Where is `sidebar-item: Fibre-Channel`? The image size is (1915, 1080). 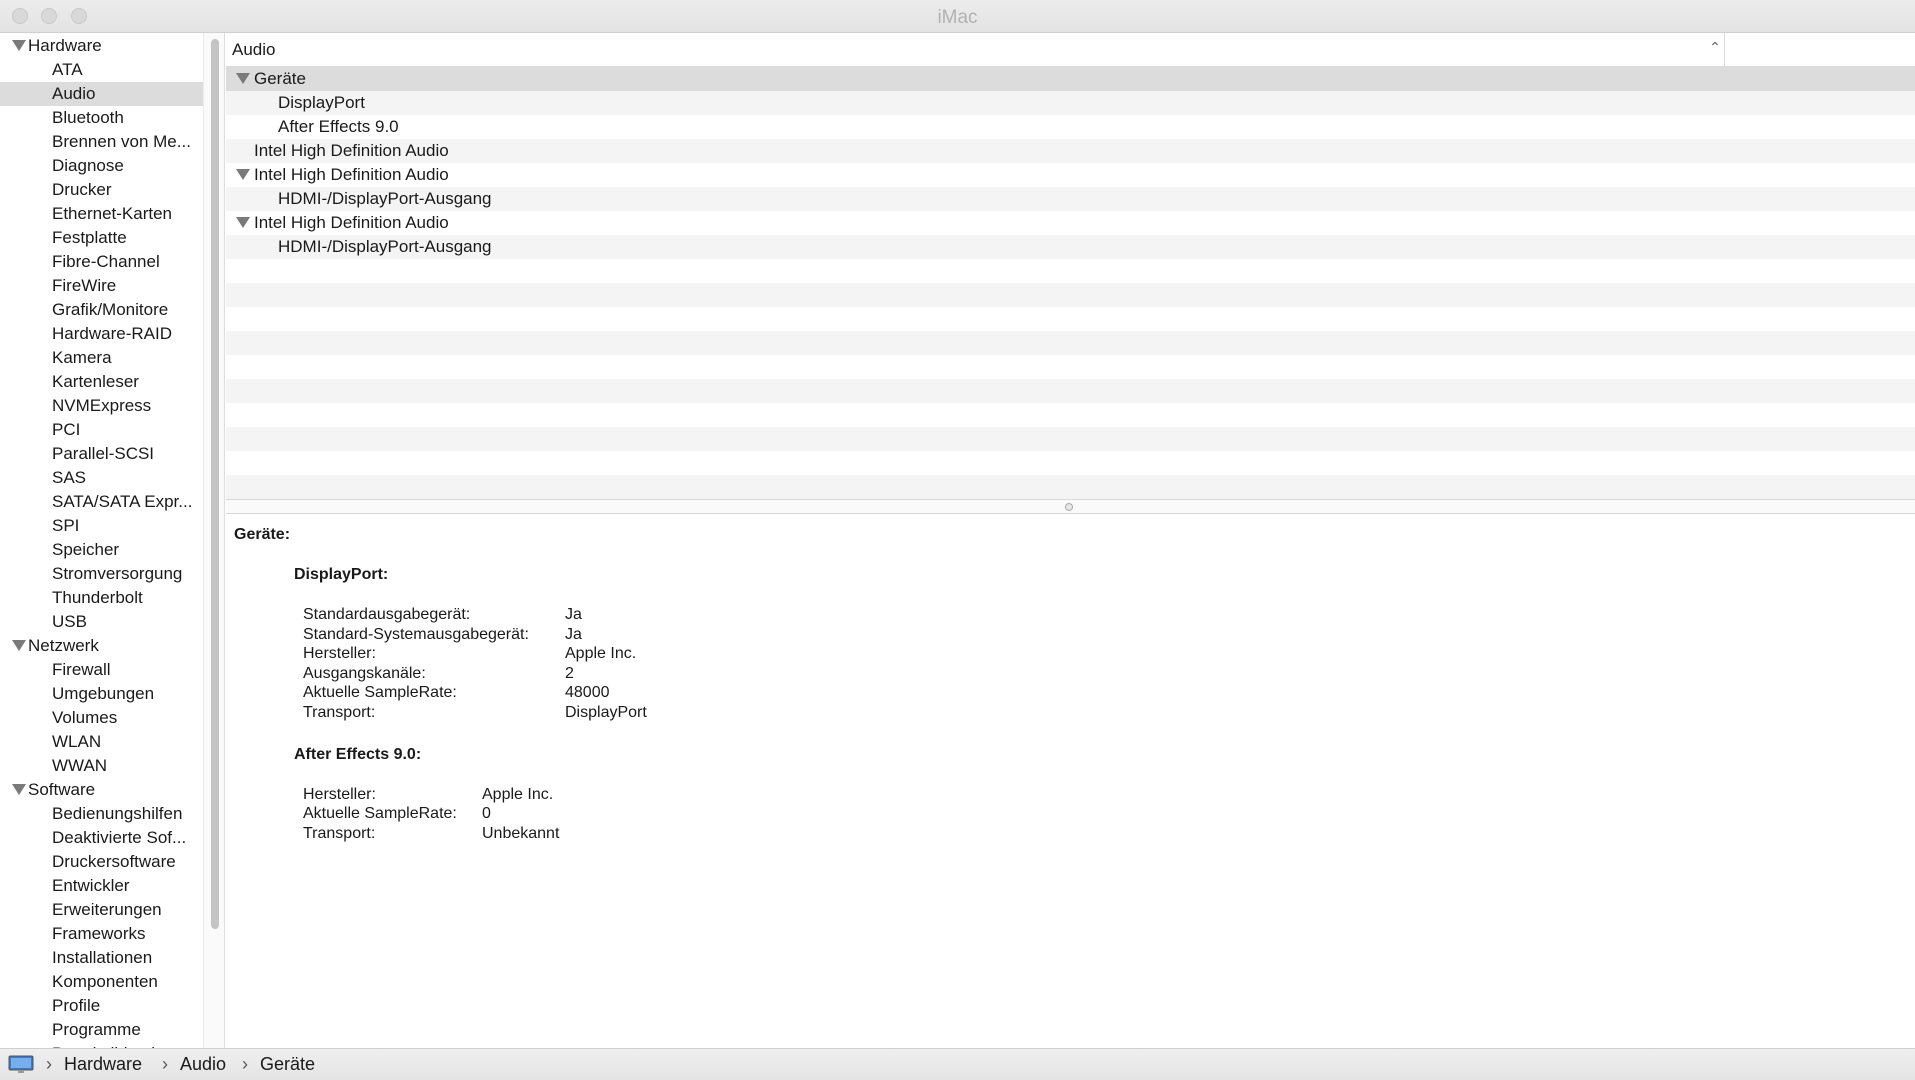
sidebar-item: Fibre-Channel is located at coordinates (101, 262).